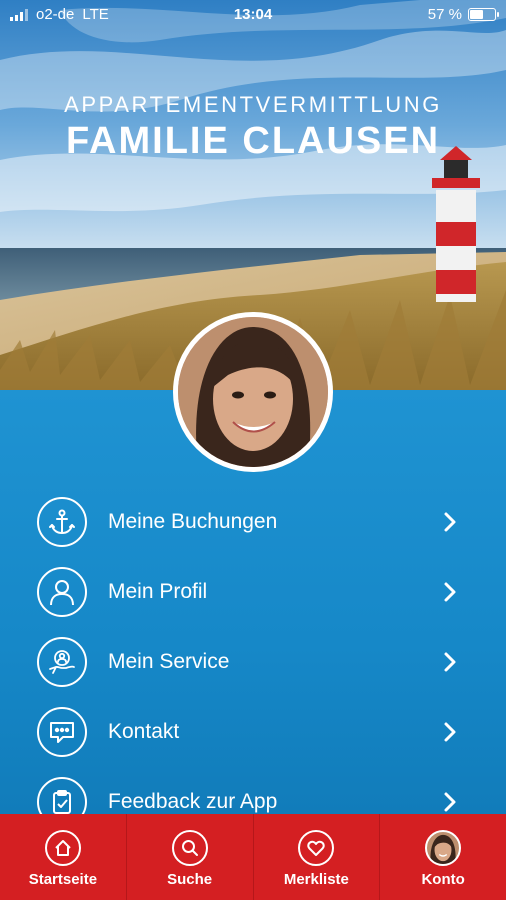 The width and height of the screenshot is (506, 900). I want to click on profile-avatar, so click(253, 392).